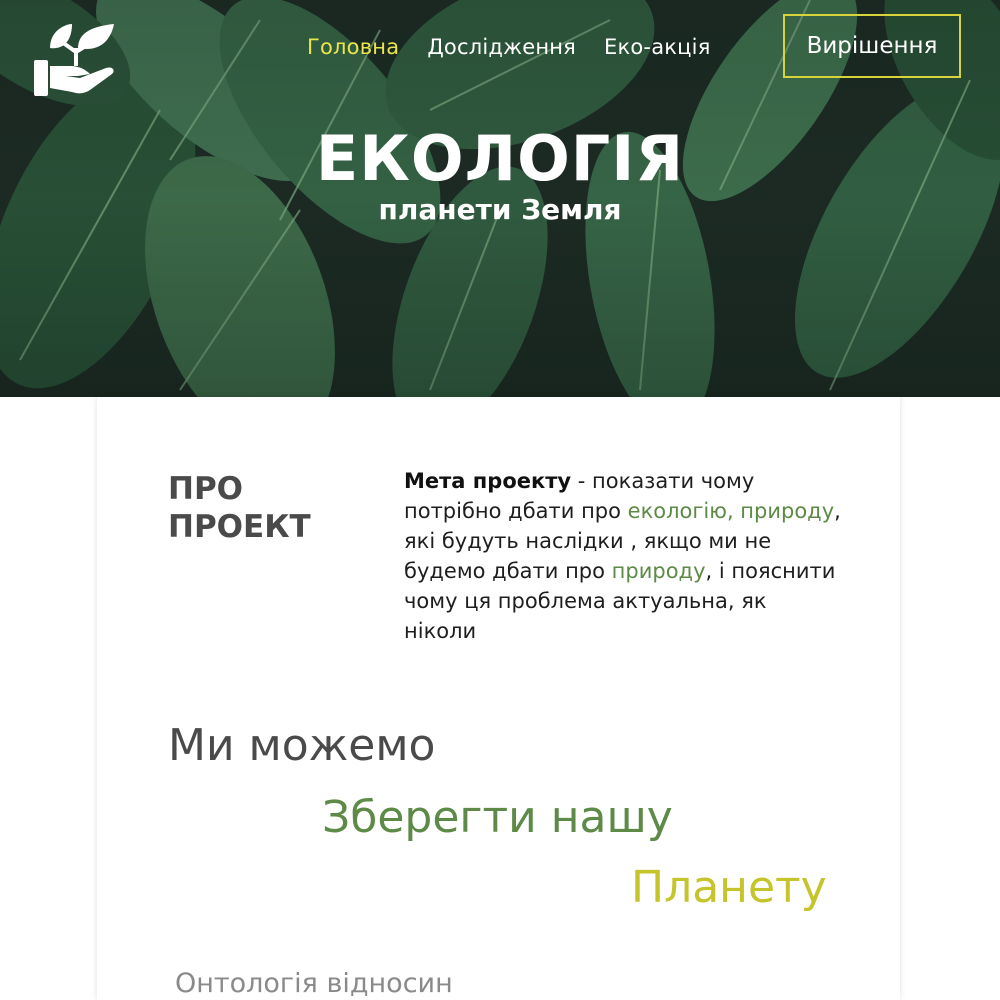  Describe the element at coordinates (314, 983) in the screenshot. I see `section-title-ontology: Онтологія відносин` at that location.